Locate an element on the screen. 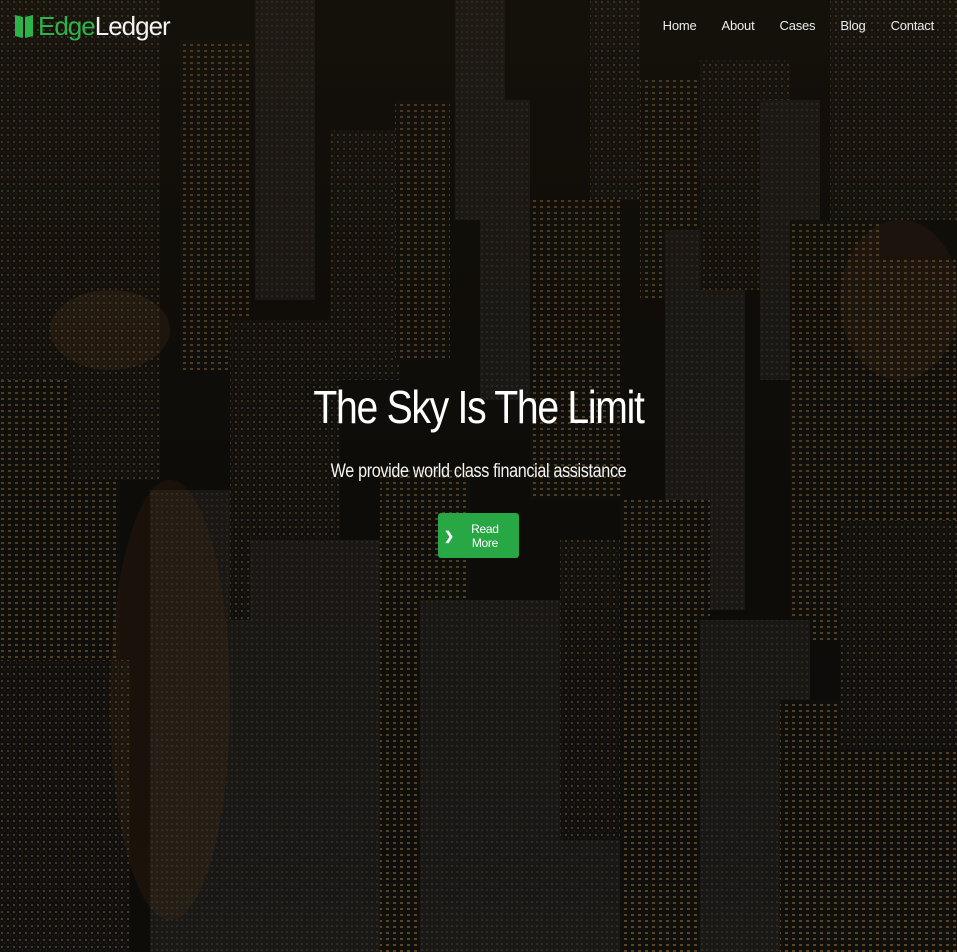  read-more-label: Read More is located at coordinates (485, 535).